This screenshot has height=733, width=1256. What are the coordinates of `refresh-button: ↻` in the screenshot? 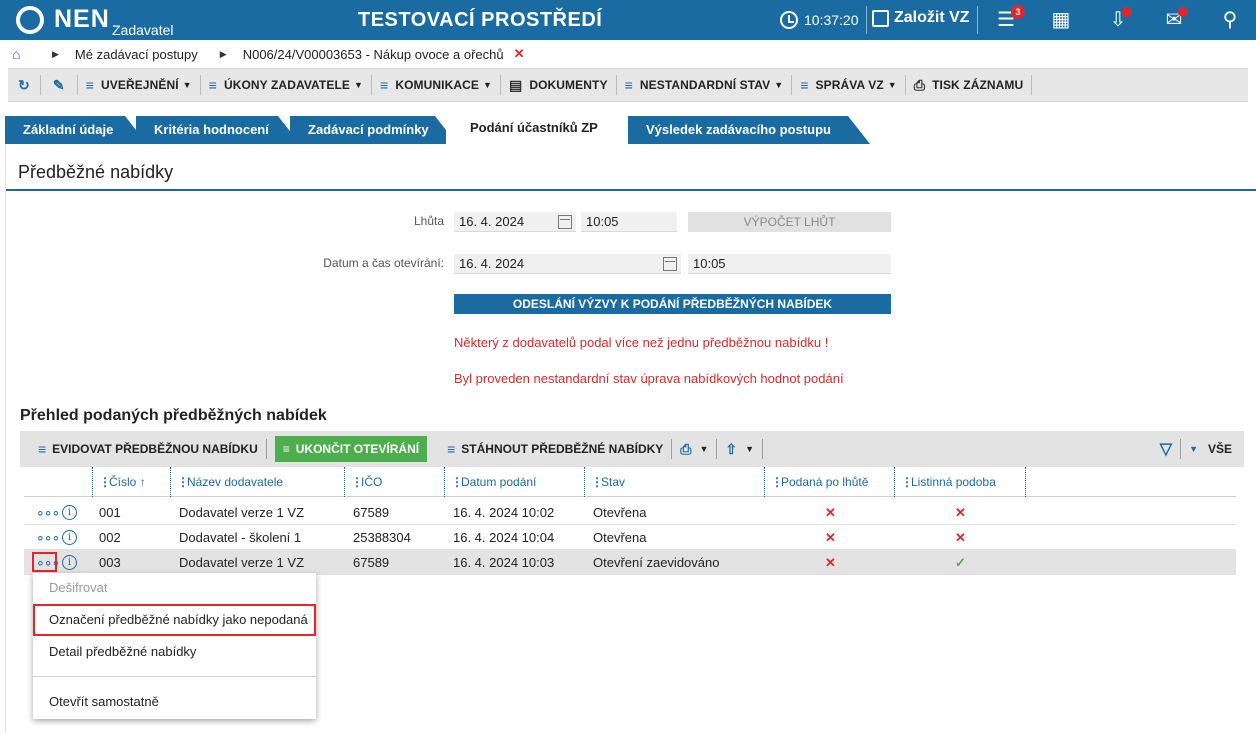 It's located at (24, 85).